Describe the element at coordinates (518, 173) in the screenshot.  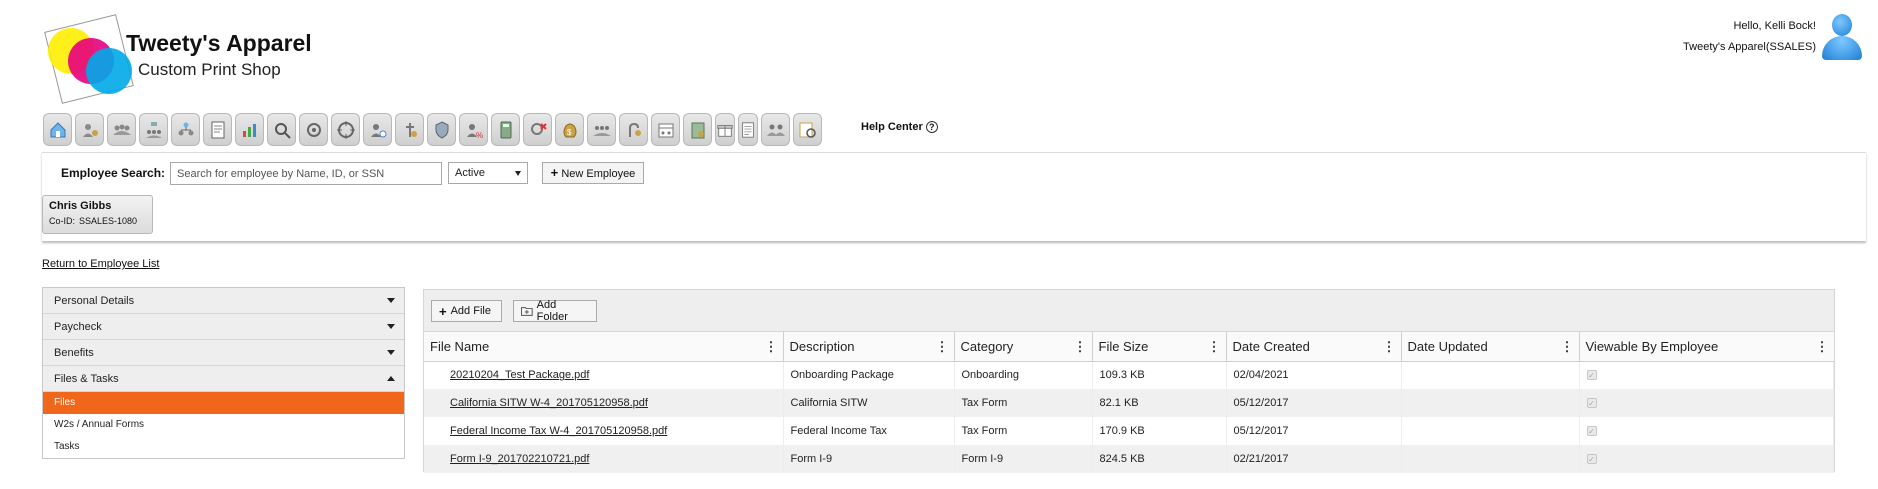
I see `chevron-down-icon` at that location.